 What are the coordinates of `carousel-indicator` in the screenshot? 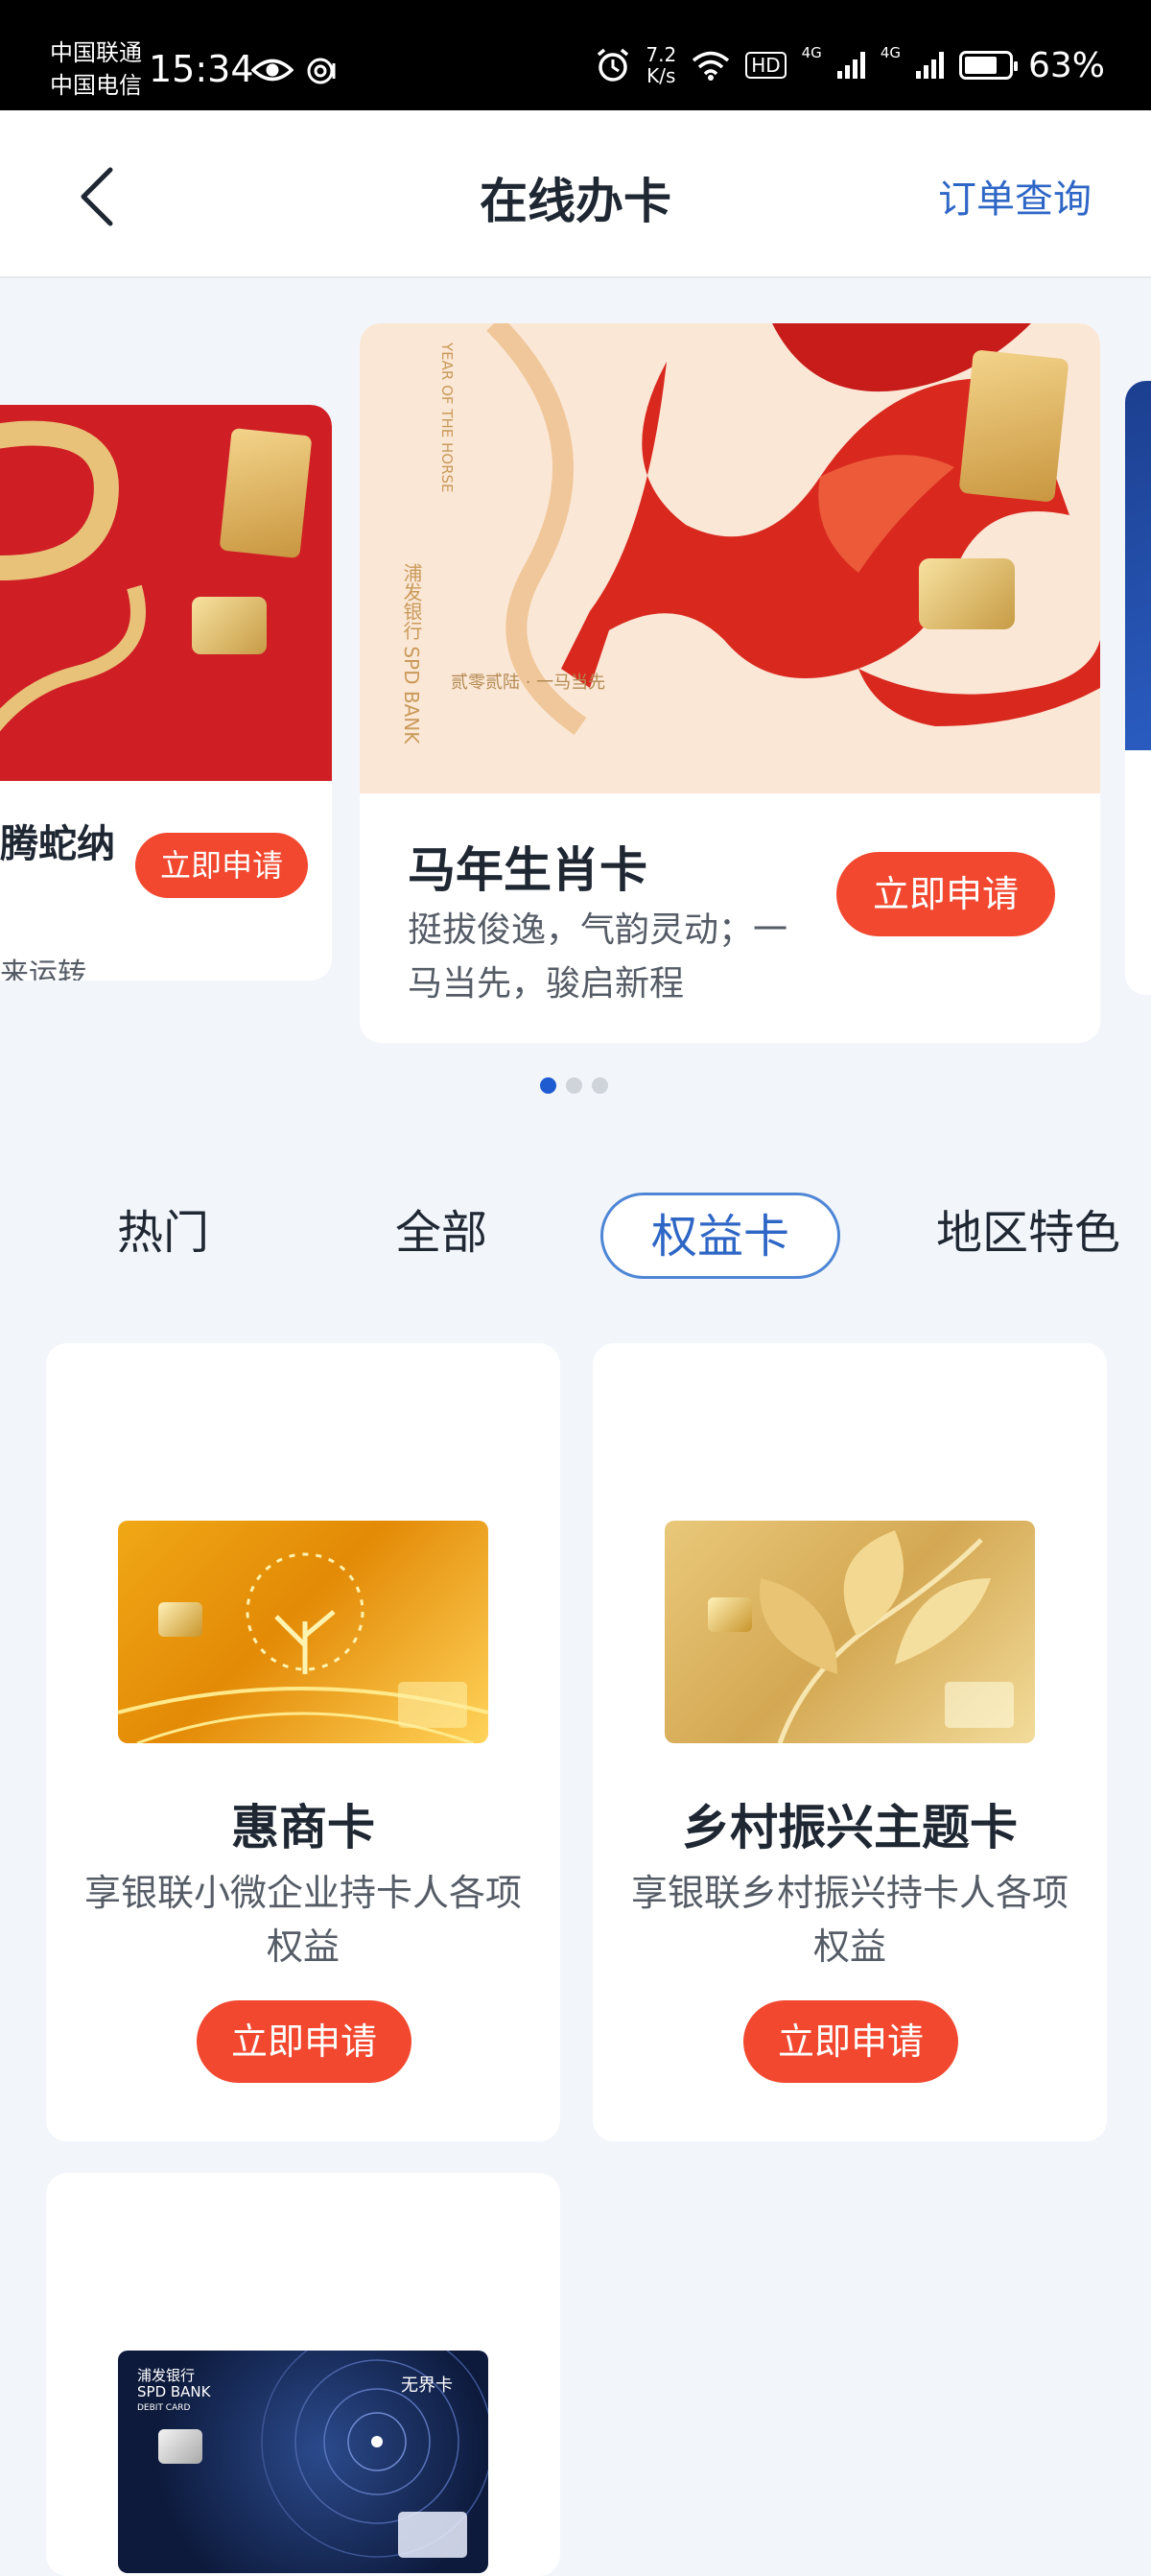 It's located at (574, 1085).